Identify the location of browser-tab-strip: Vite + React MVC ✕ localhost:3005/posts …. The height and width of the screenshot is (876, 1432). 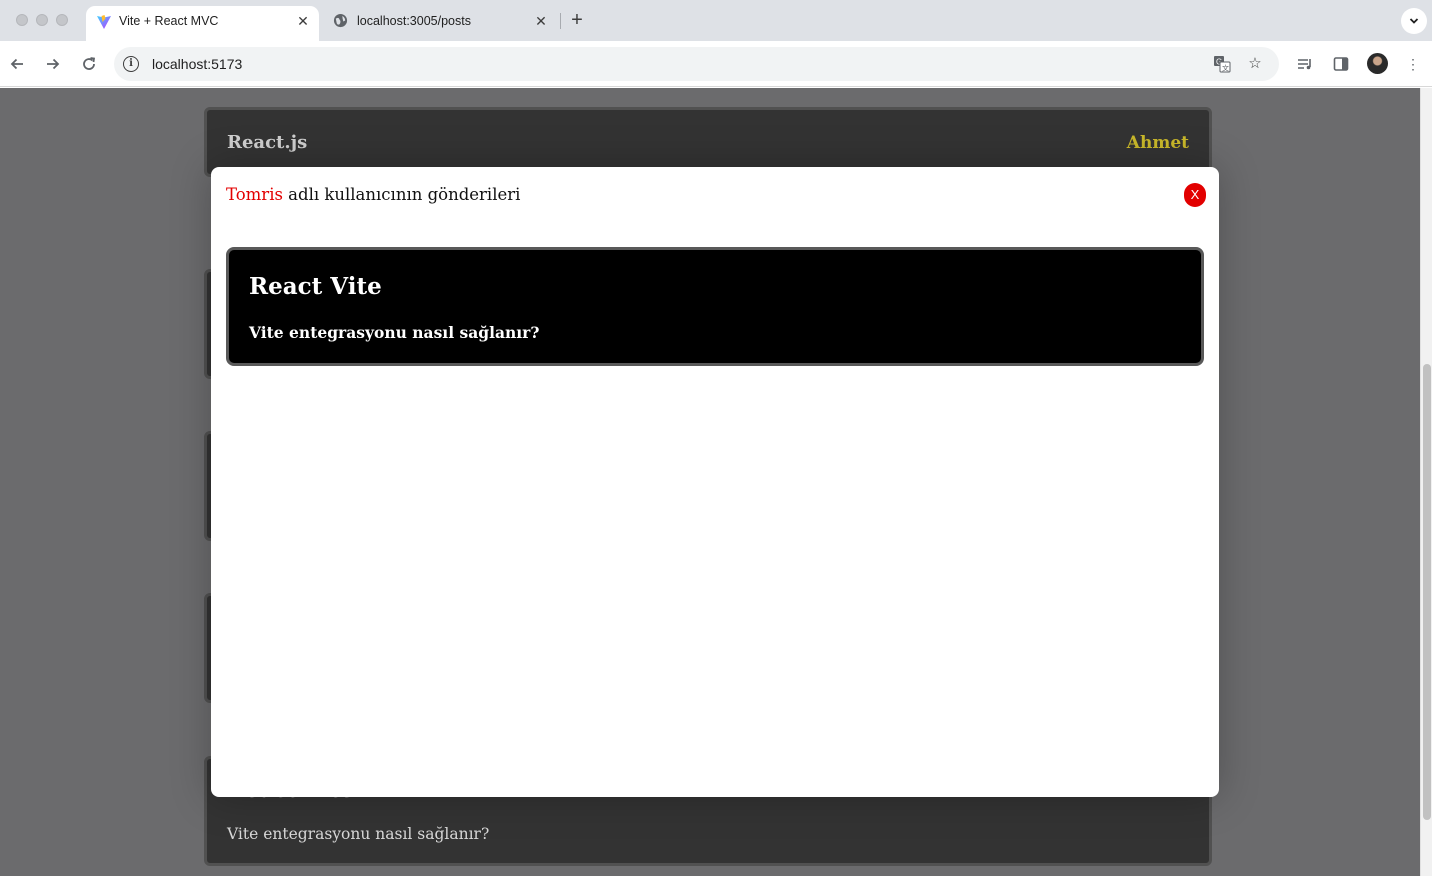
(716, 20).